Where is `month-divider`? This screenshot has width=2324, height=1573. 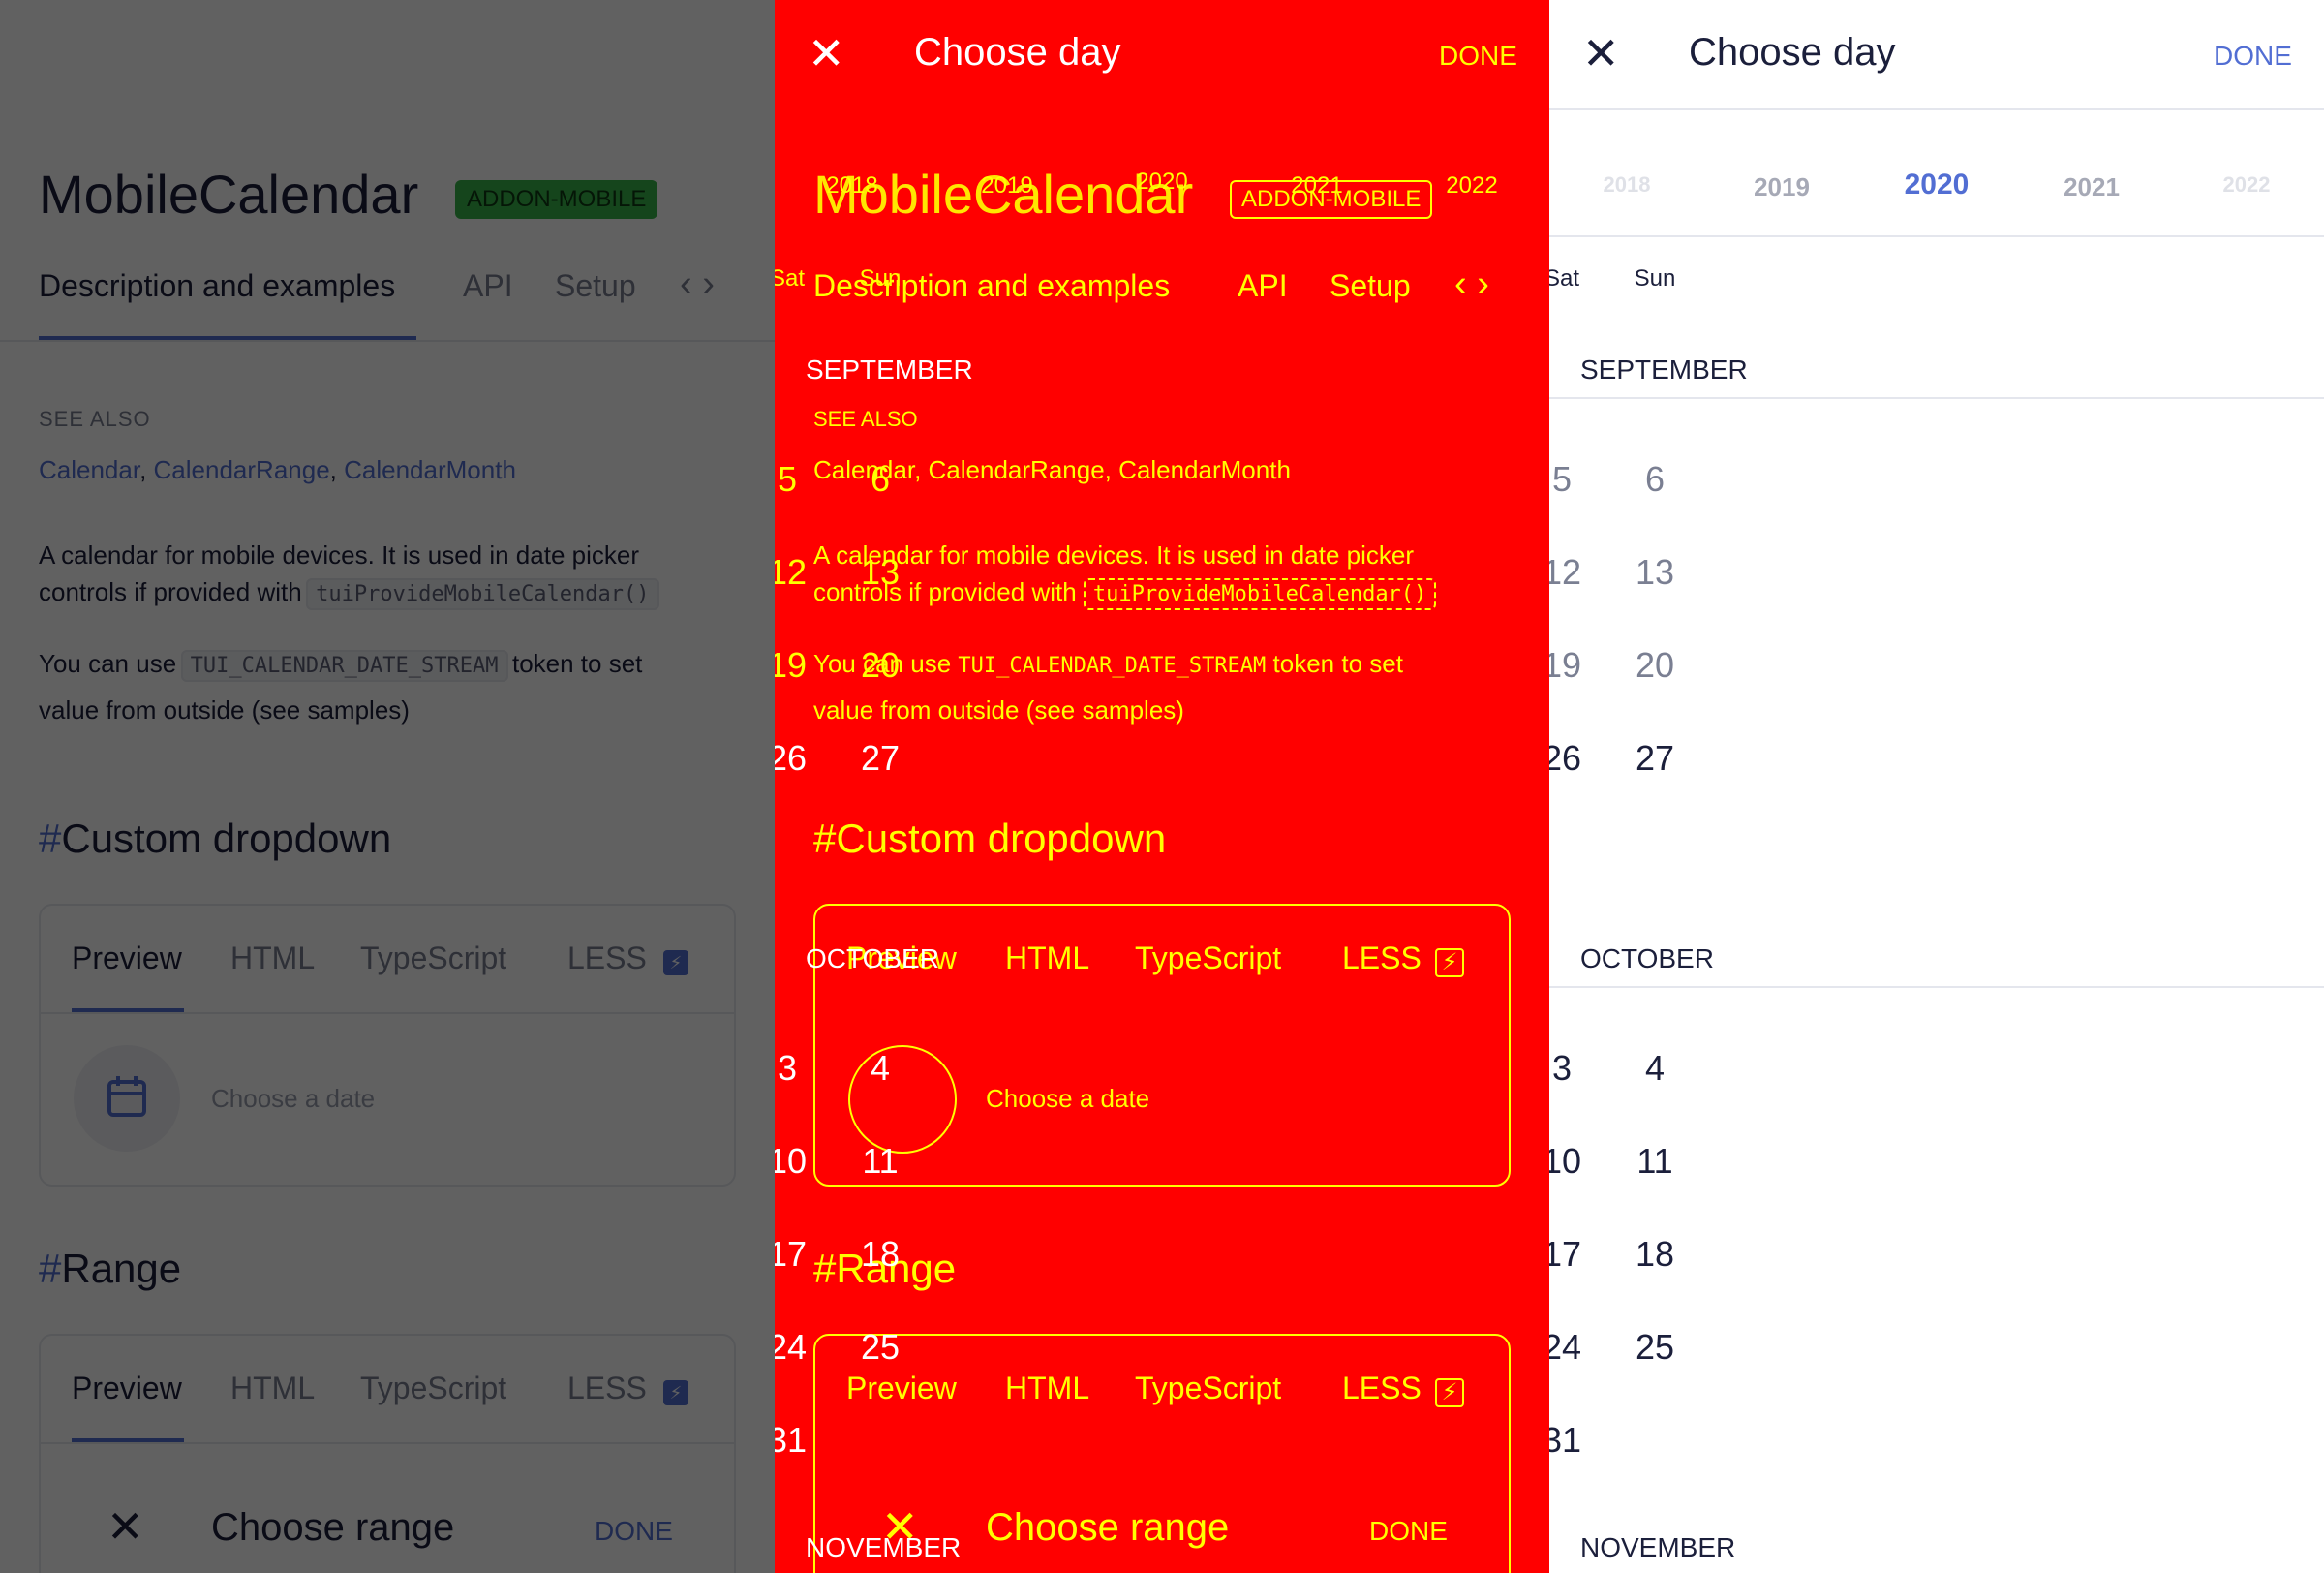
month-divider is located at coordinates (1937, 987).